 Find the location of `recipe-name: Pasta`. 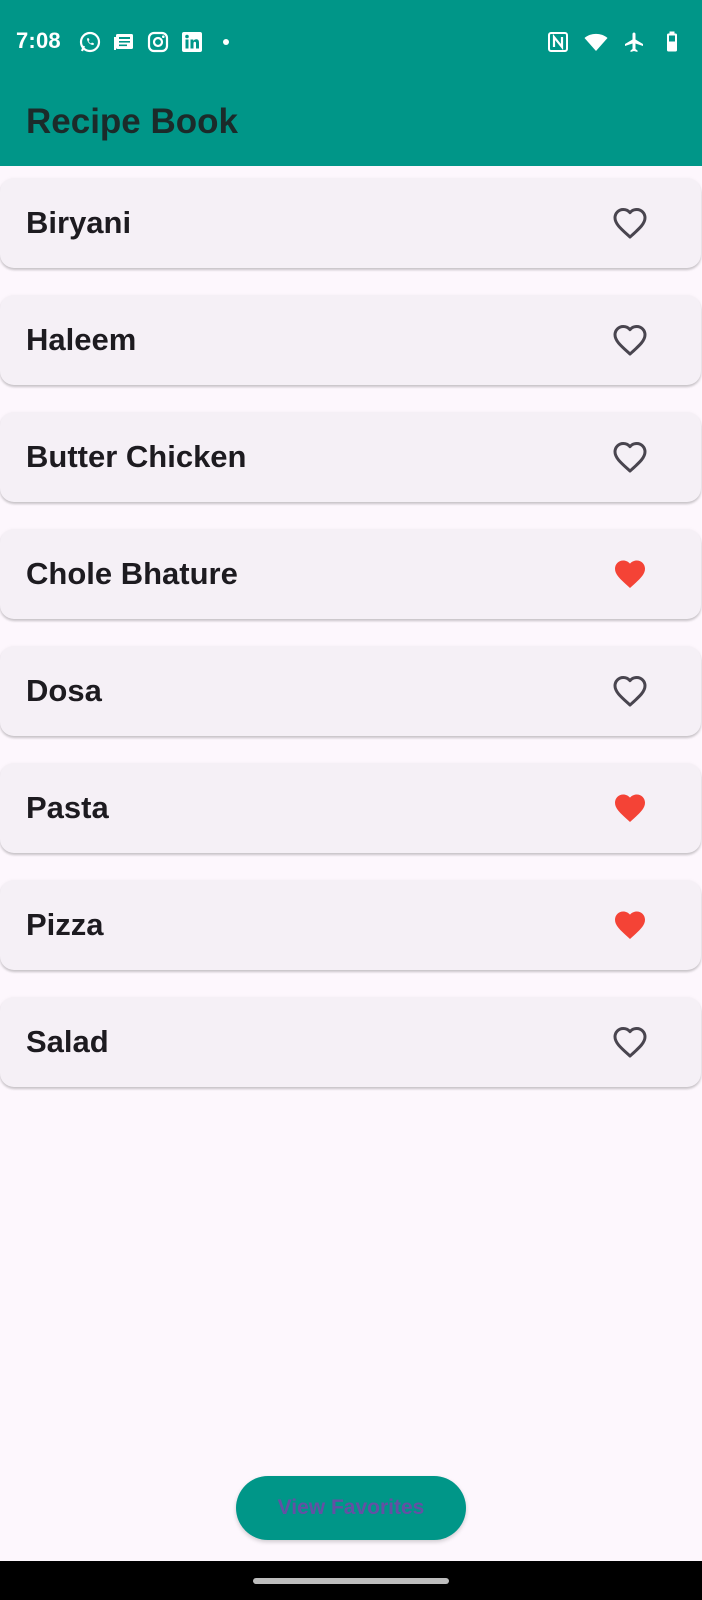

recipe-name: Pasta is located at coordinates (67, 807).